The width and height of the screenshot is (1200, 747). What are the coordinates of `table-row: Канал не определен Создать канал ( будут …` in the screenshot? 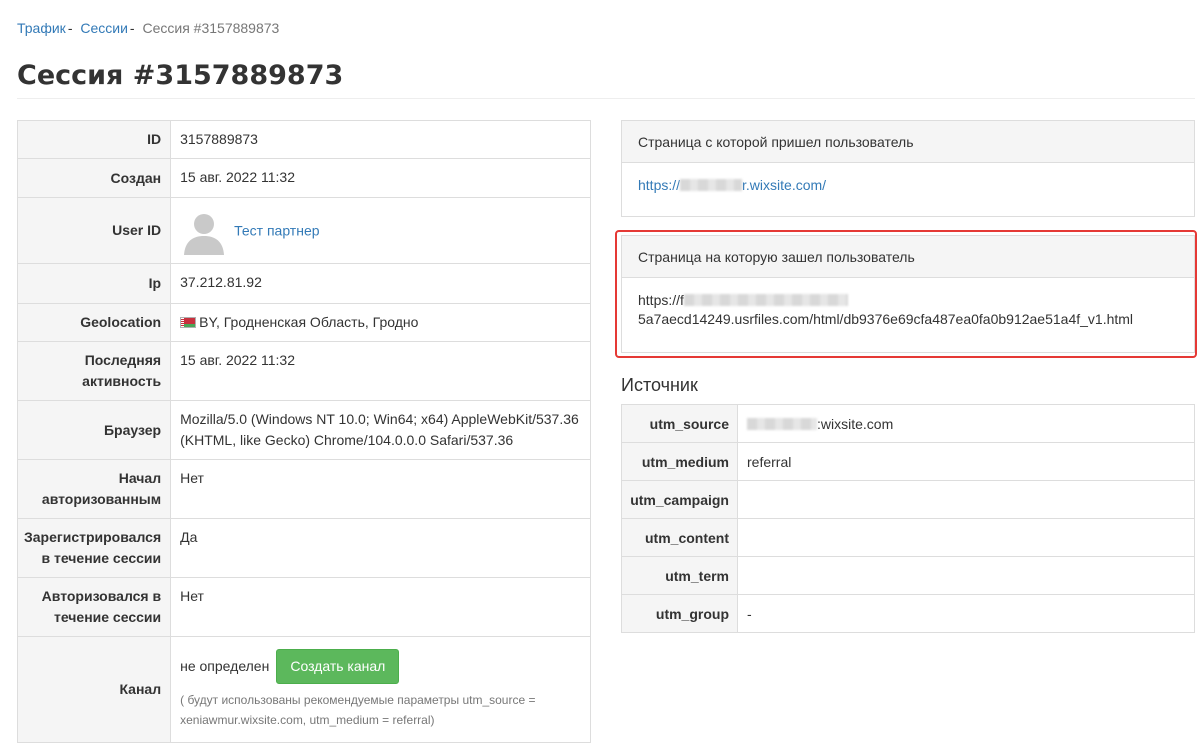 It's located at (303, 689).